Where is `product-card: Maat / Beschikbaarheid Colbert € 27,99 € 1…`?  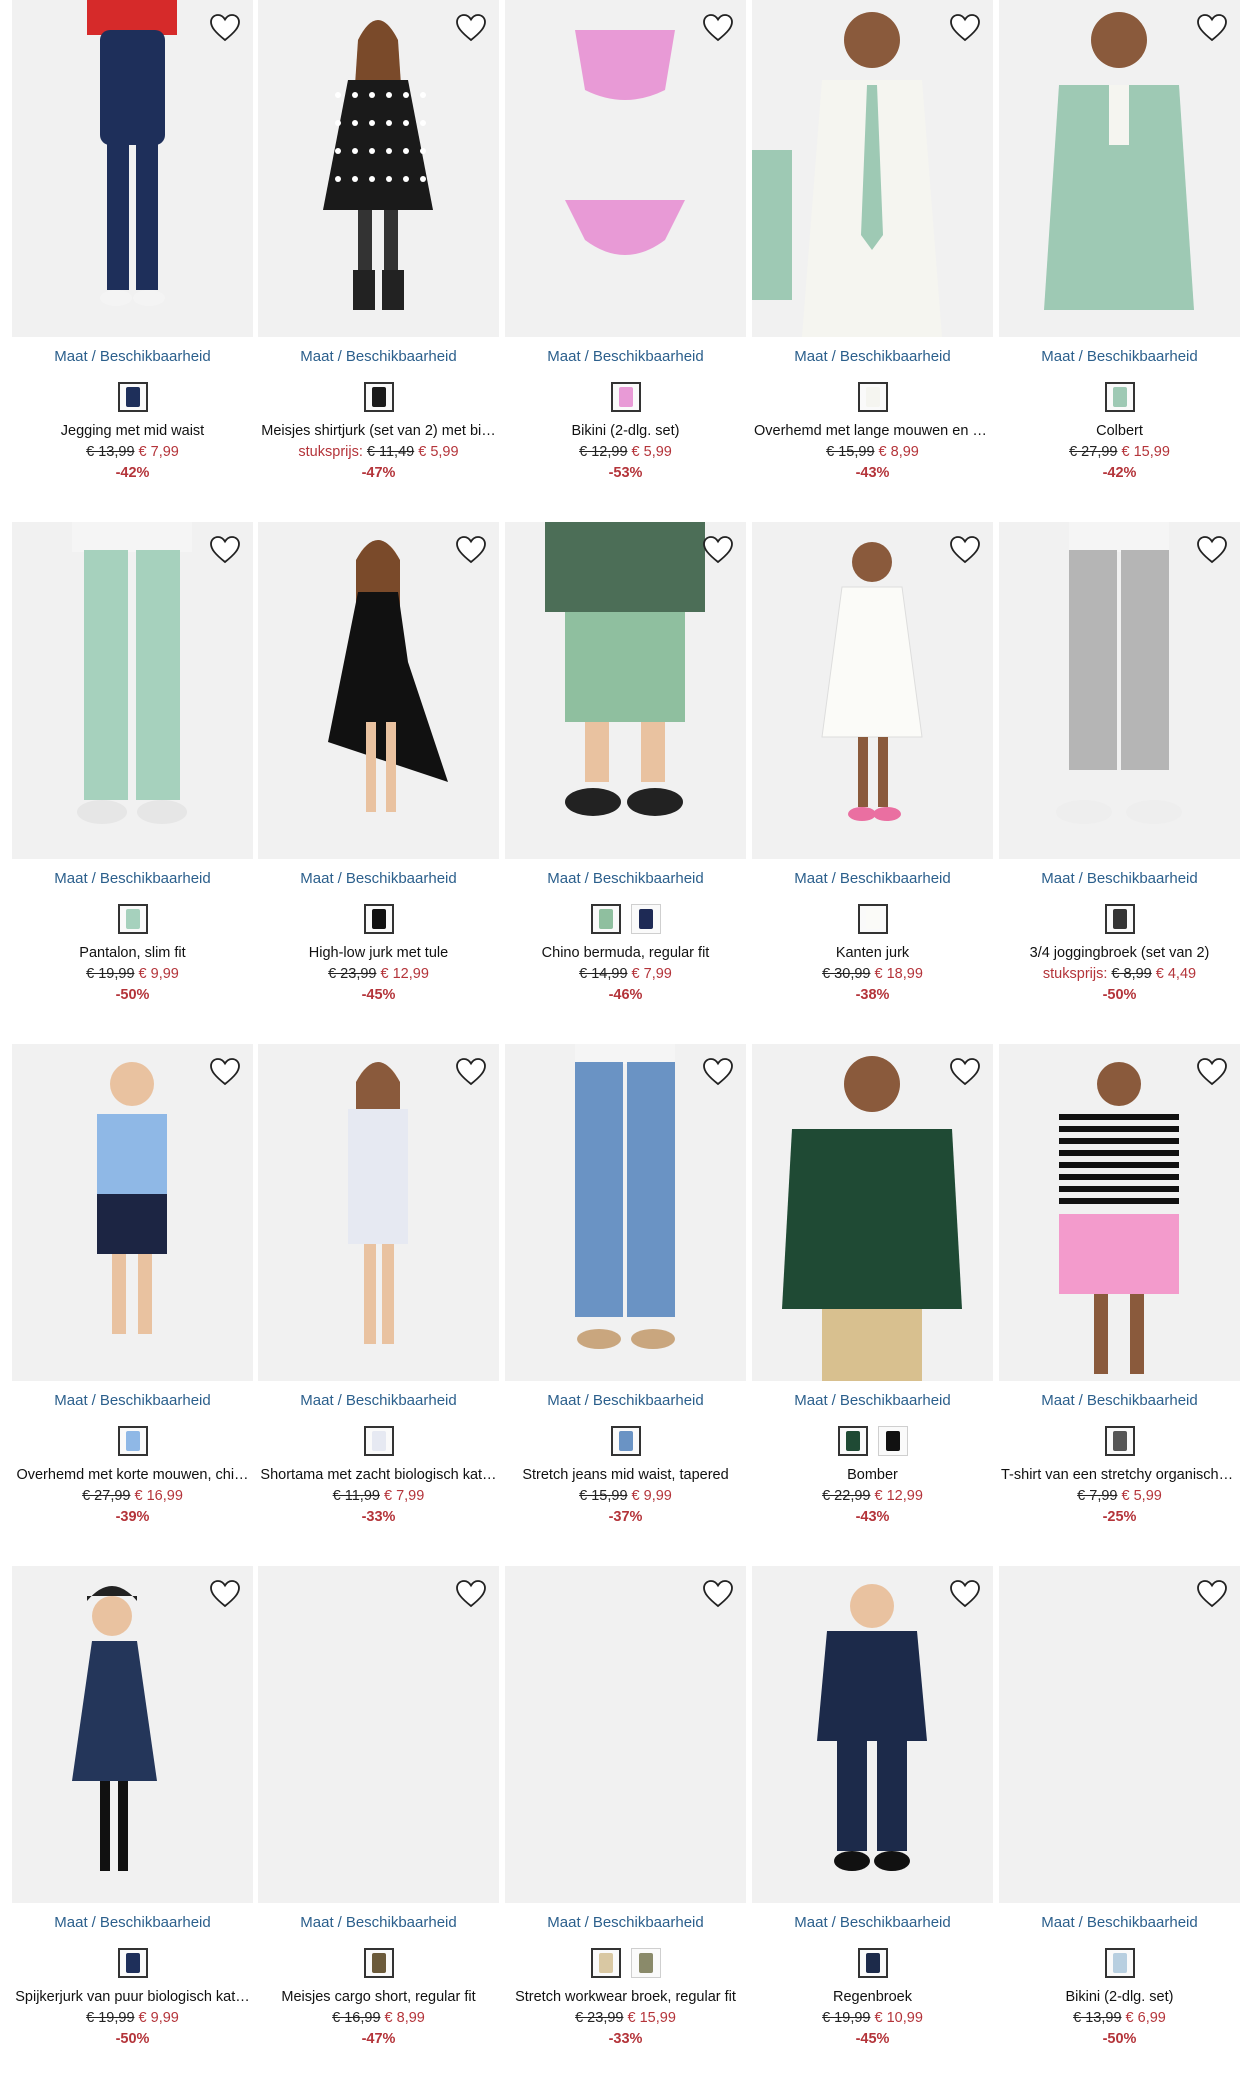
product-card: Maat / Beschikbaarheid Colbert € 27,99 € 1… is located at coordinates (1119, 260).